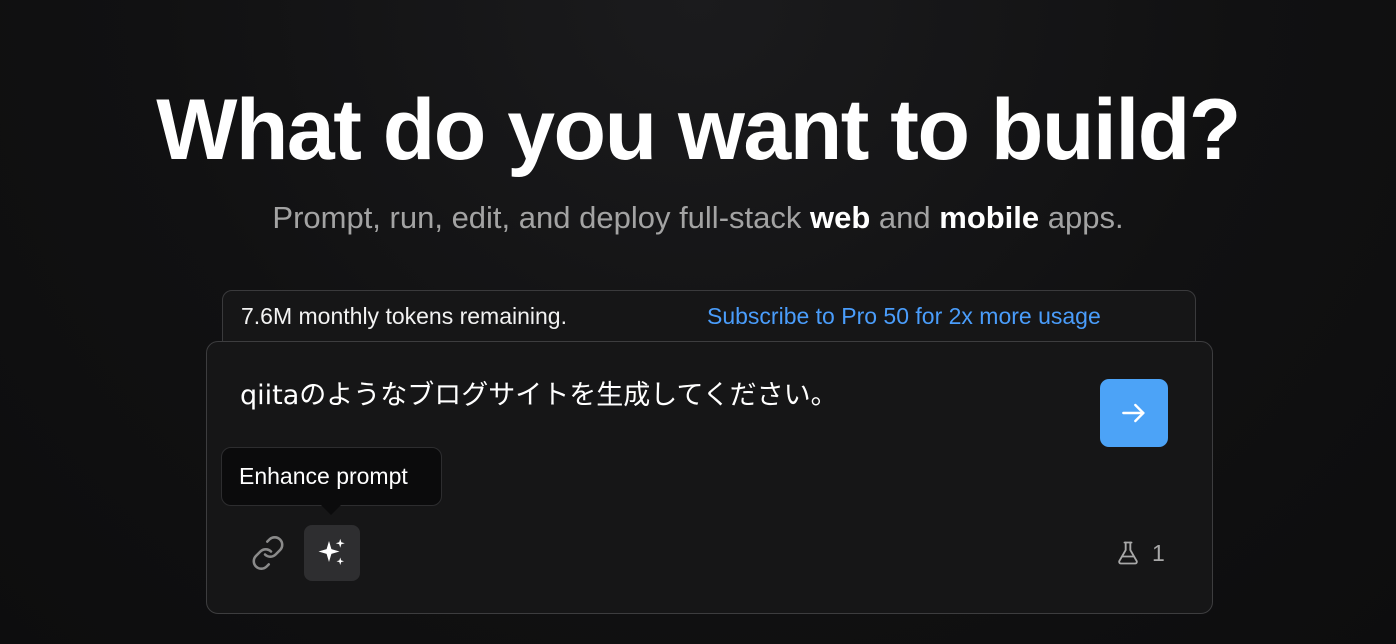 This screenshot has height=644, width=1396. Describe the element at coordinates (539, 396) in the screenshot. I see `prompt-input: qiitaのようなブログサイトを生成してください。` at that location.